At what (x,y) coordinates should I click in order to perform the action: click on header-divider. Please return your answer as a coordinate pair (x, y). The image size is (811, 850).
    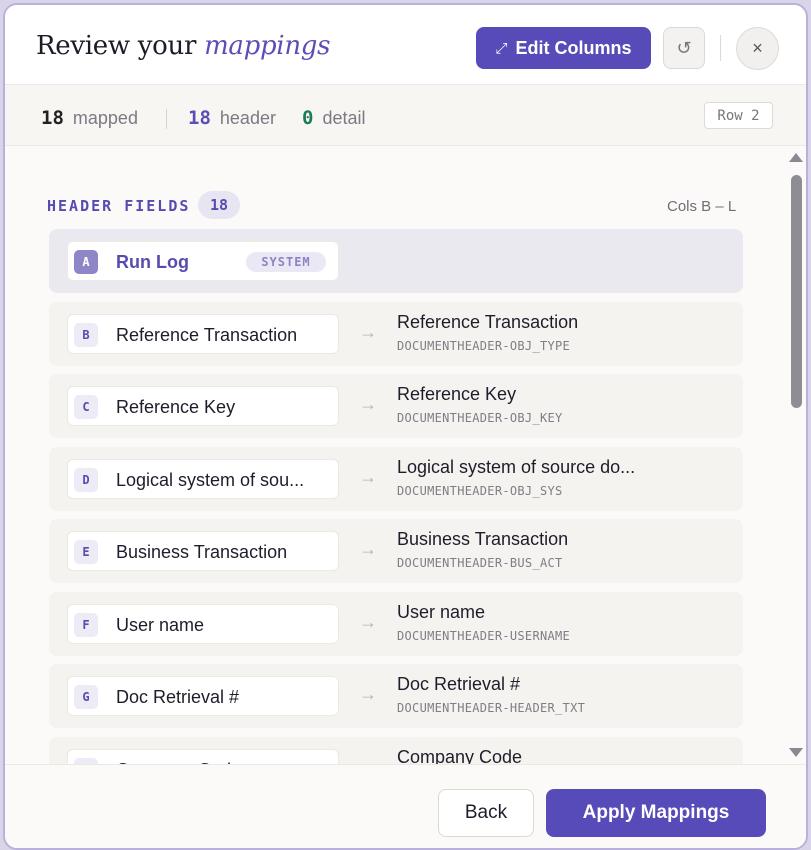
    Looking at the image, I should click on (720, 48).